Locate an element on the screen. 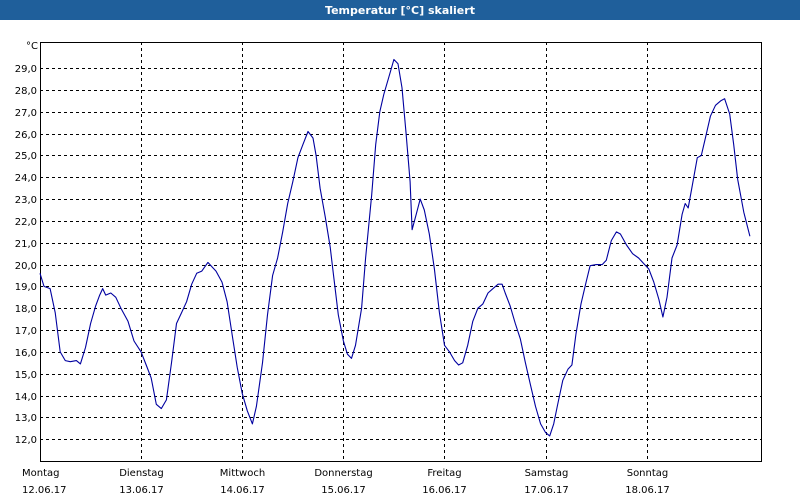 This screenshot has width=800, height=504. chart-title-bar: Temperatur [°C] skaliert is located at coordinates (400, 10).